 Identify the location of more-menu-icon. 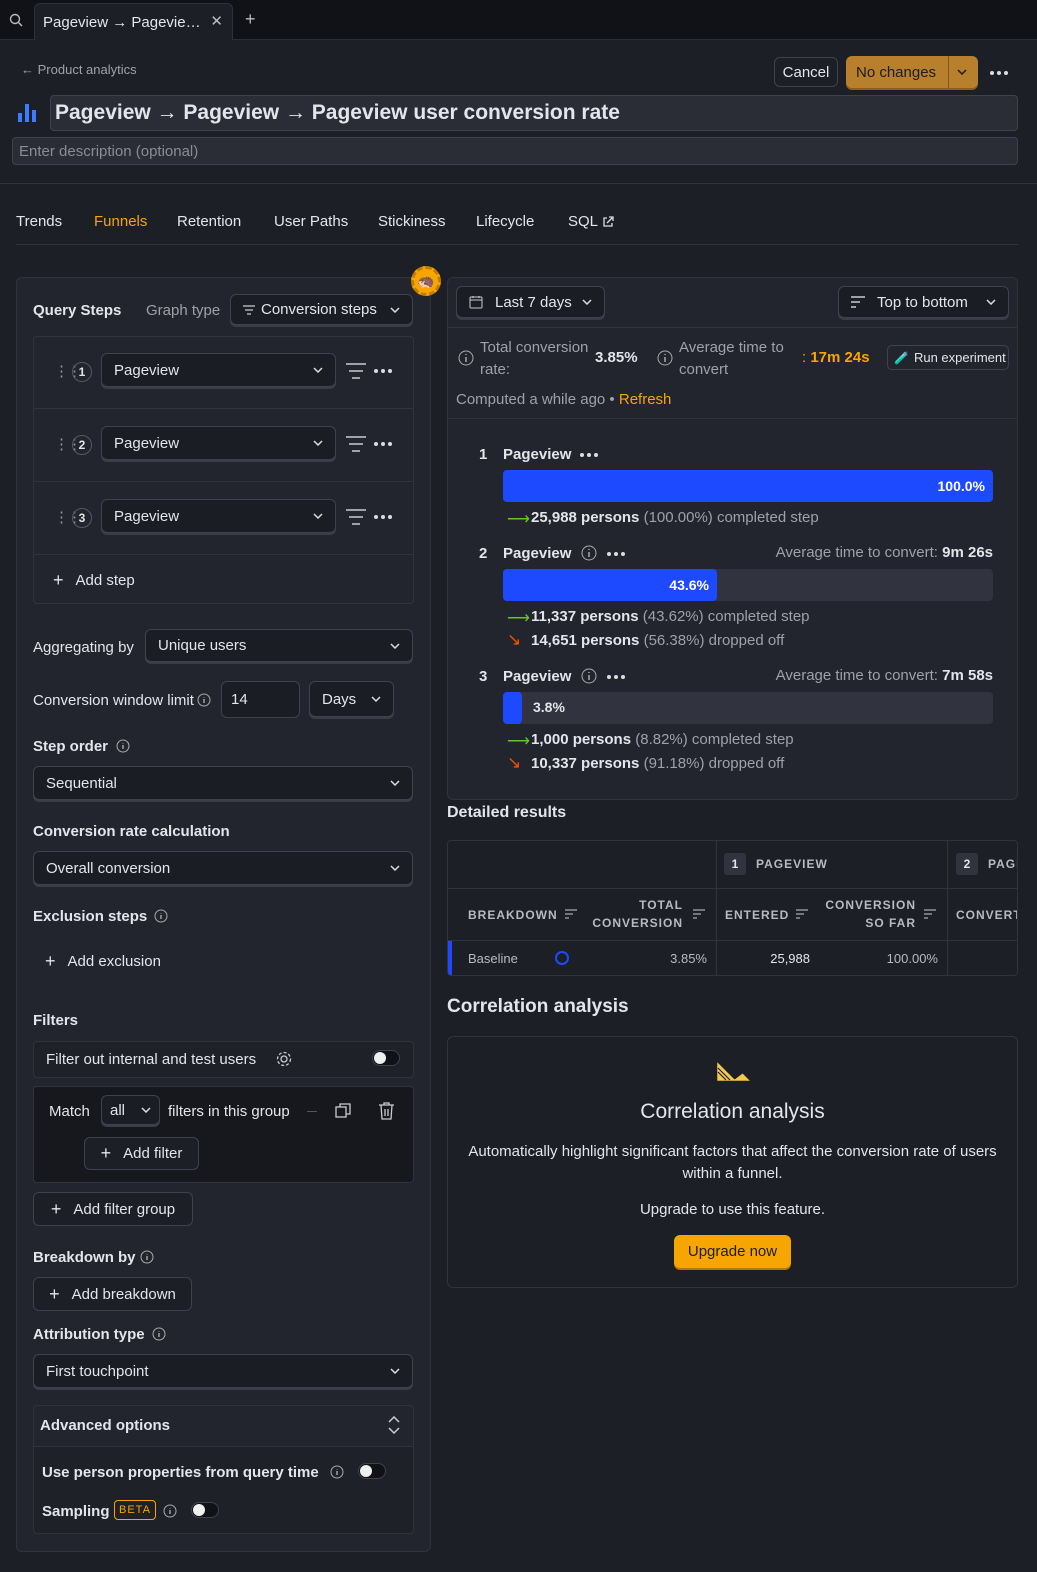
(999, 73).